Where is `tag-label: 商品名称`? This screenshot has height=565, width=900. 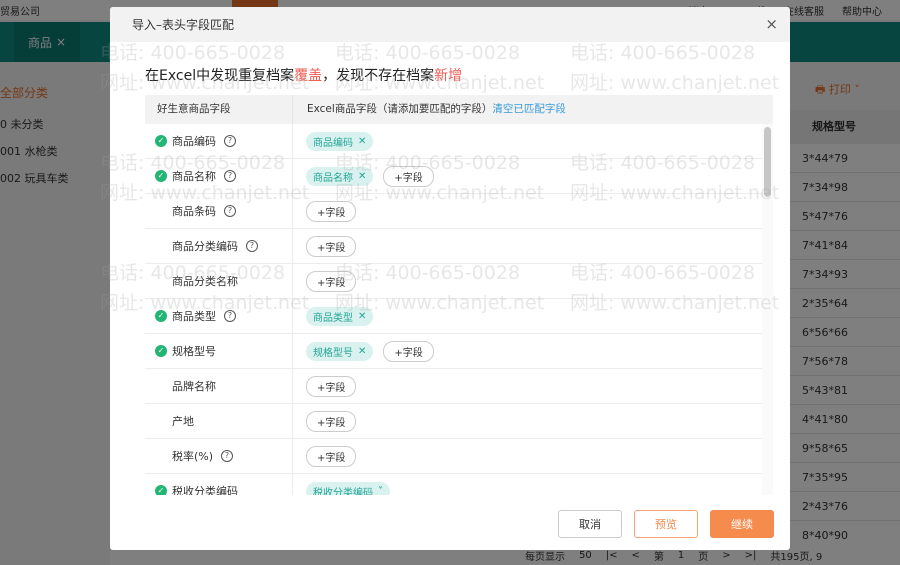
tag-label: 商品名称 is located at coordinates (333, 178).